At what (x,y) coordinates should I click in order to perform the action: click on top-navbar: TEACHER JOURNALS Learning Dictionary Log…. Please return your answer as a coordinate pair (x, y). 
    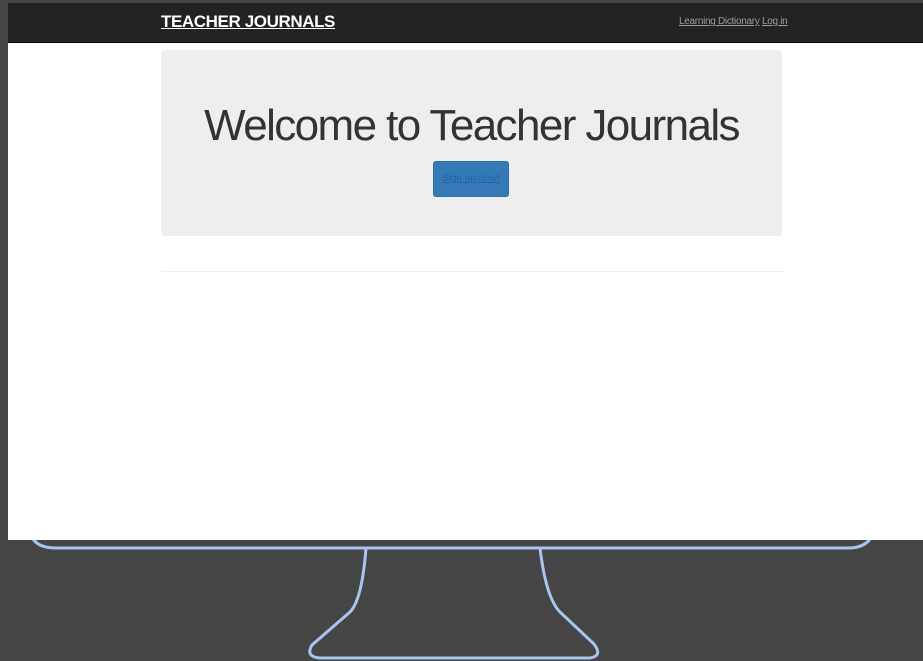
    Looking at the image, I should click on (465, 23).